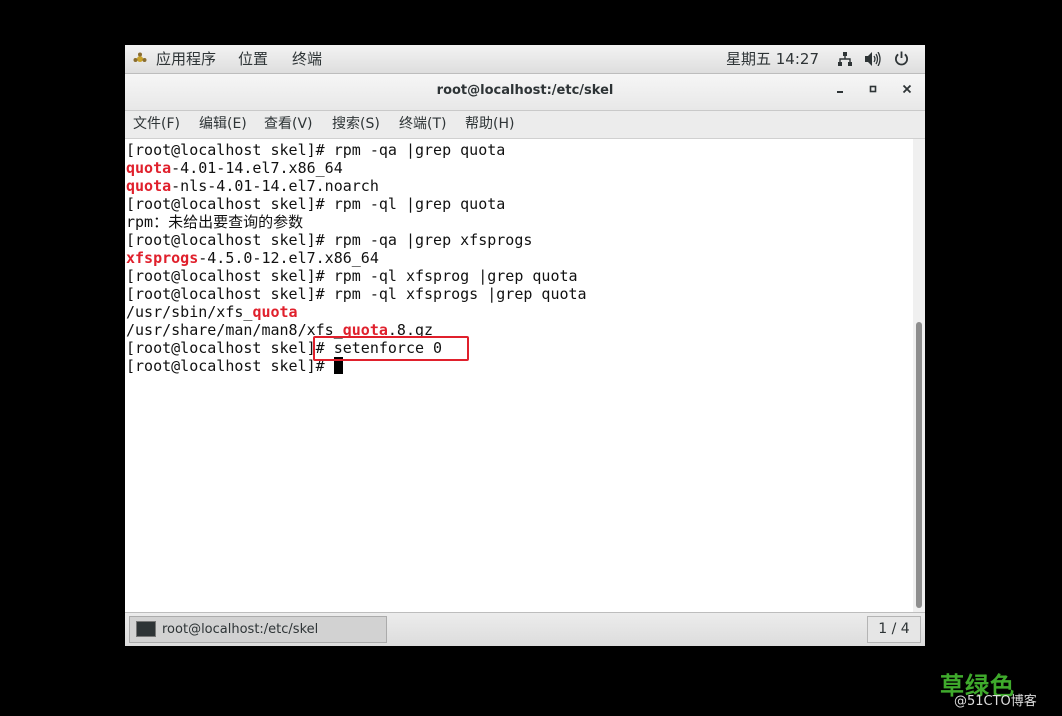  I want to click on terminal-text: -nls-4.01-14.el7.noarch, so click(275, 186).